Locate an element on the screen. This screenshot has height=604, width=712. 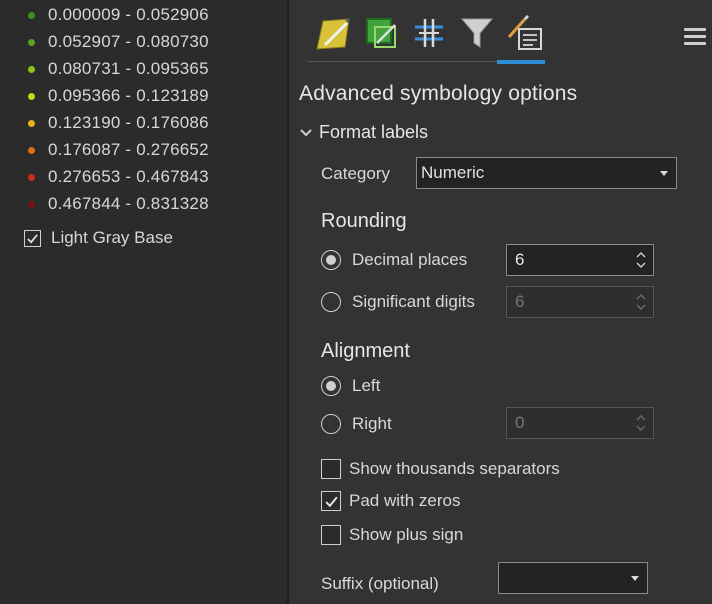
section-title: Format labels is located at coordinates (374, 132).